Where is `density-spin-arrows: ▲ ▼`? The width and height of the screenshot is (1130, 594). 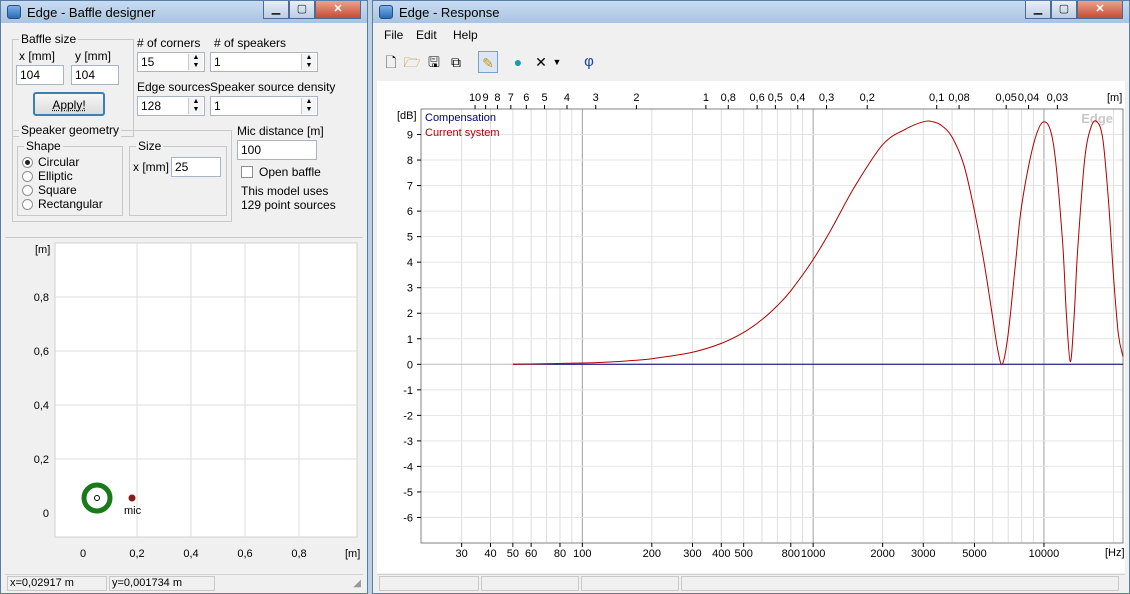 density-spin-arrows: ▲ ▼ is located at coordinates (308, 106).